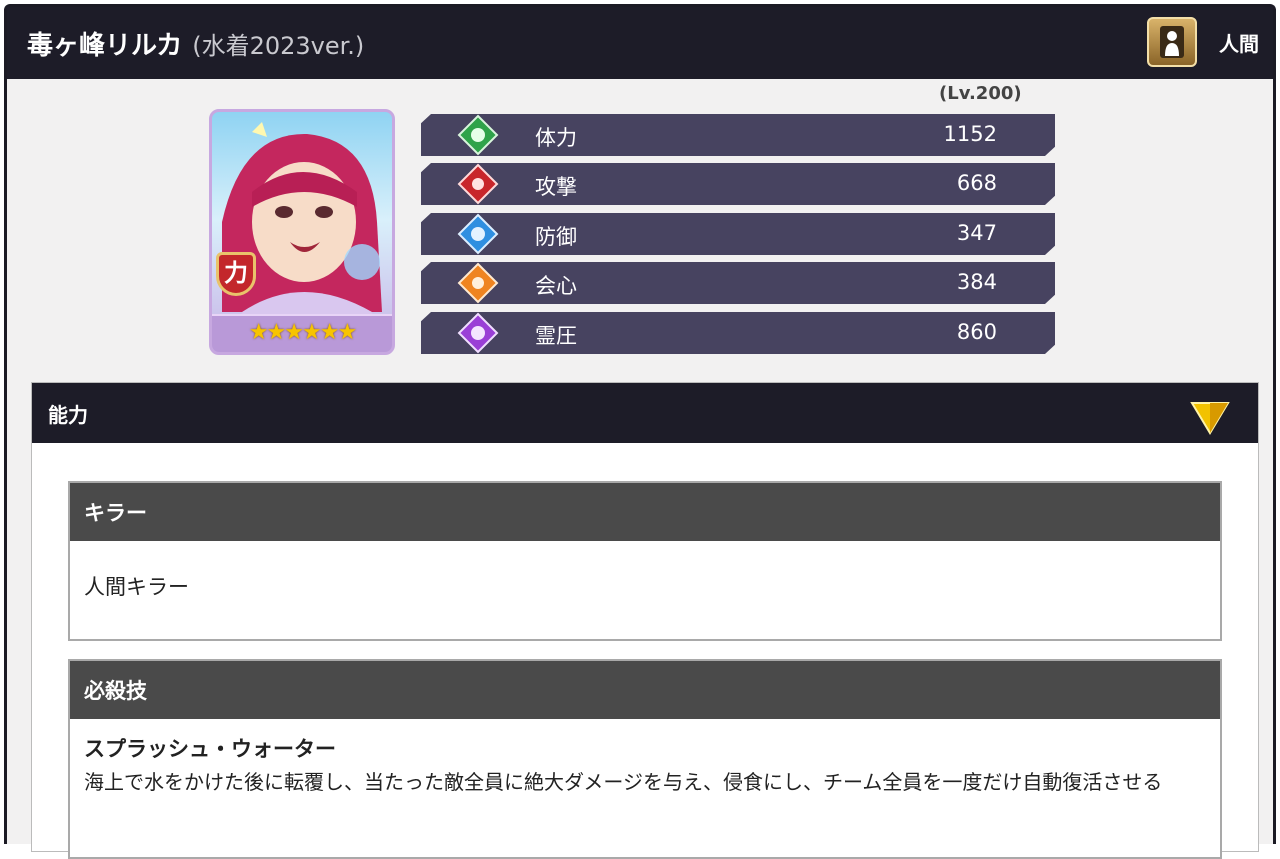 The width and height of the screenshot is (1280, 859). I want to click on stat-row-defense: 防御 347, so click(738, 234).